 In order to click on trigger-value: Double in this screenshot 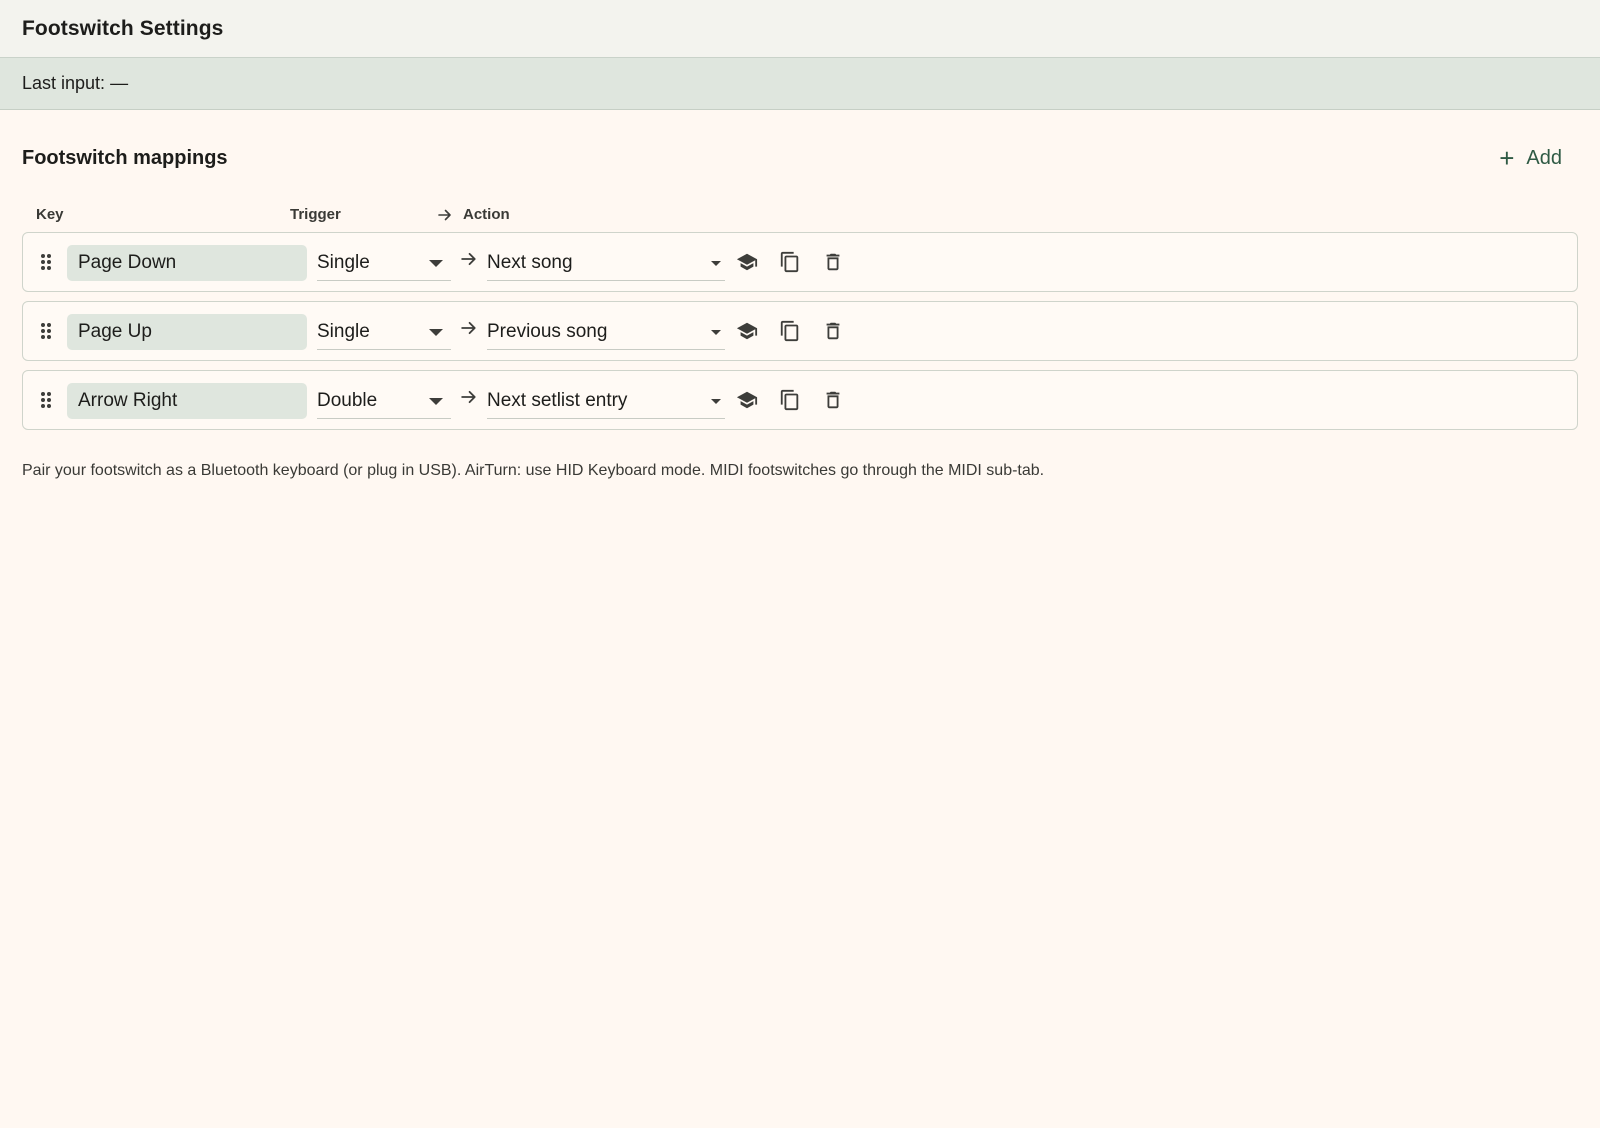, I will do `click(347, 400)`.